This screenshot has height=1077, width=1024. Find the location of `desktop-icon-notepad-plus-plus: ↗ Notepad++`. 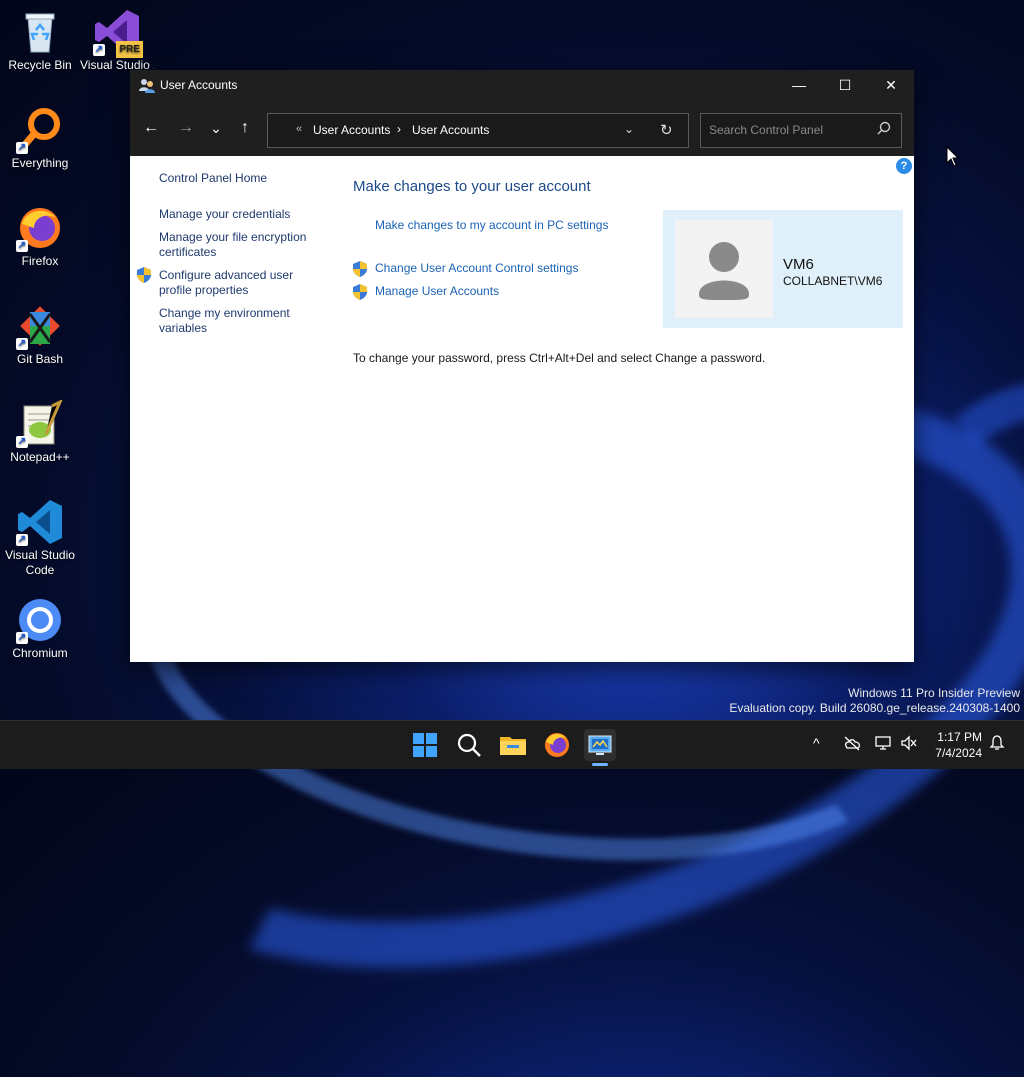

desktop-icon-notepad-plus-plus: ↗ Notepad++ is located at coordinates (40, 431).